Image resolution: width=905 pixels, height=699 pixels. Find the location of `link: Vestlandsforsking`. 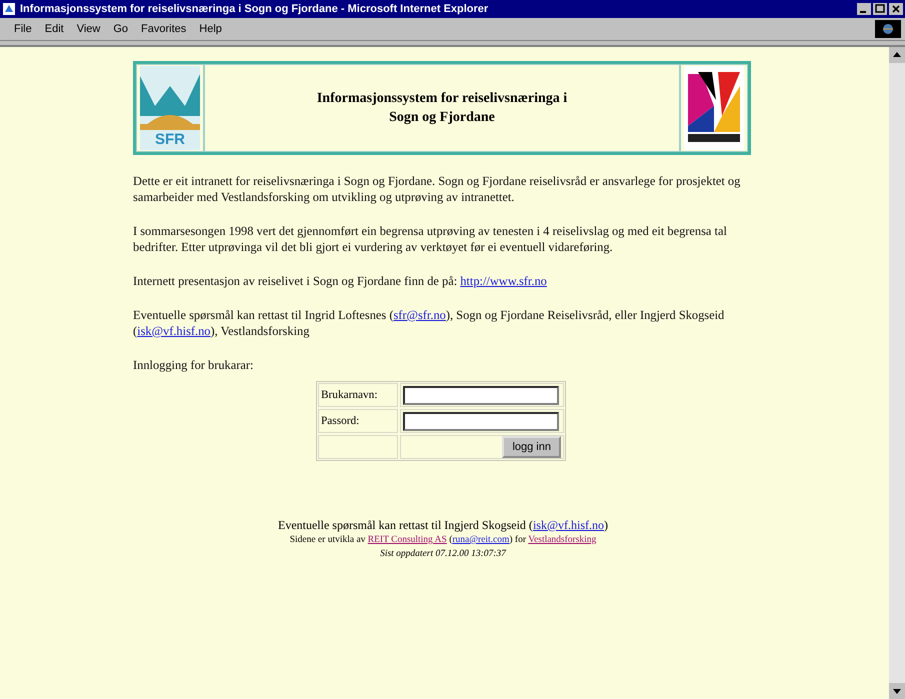

link: Vestlandsforsking is located at coordinates (562, 540).